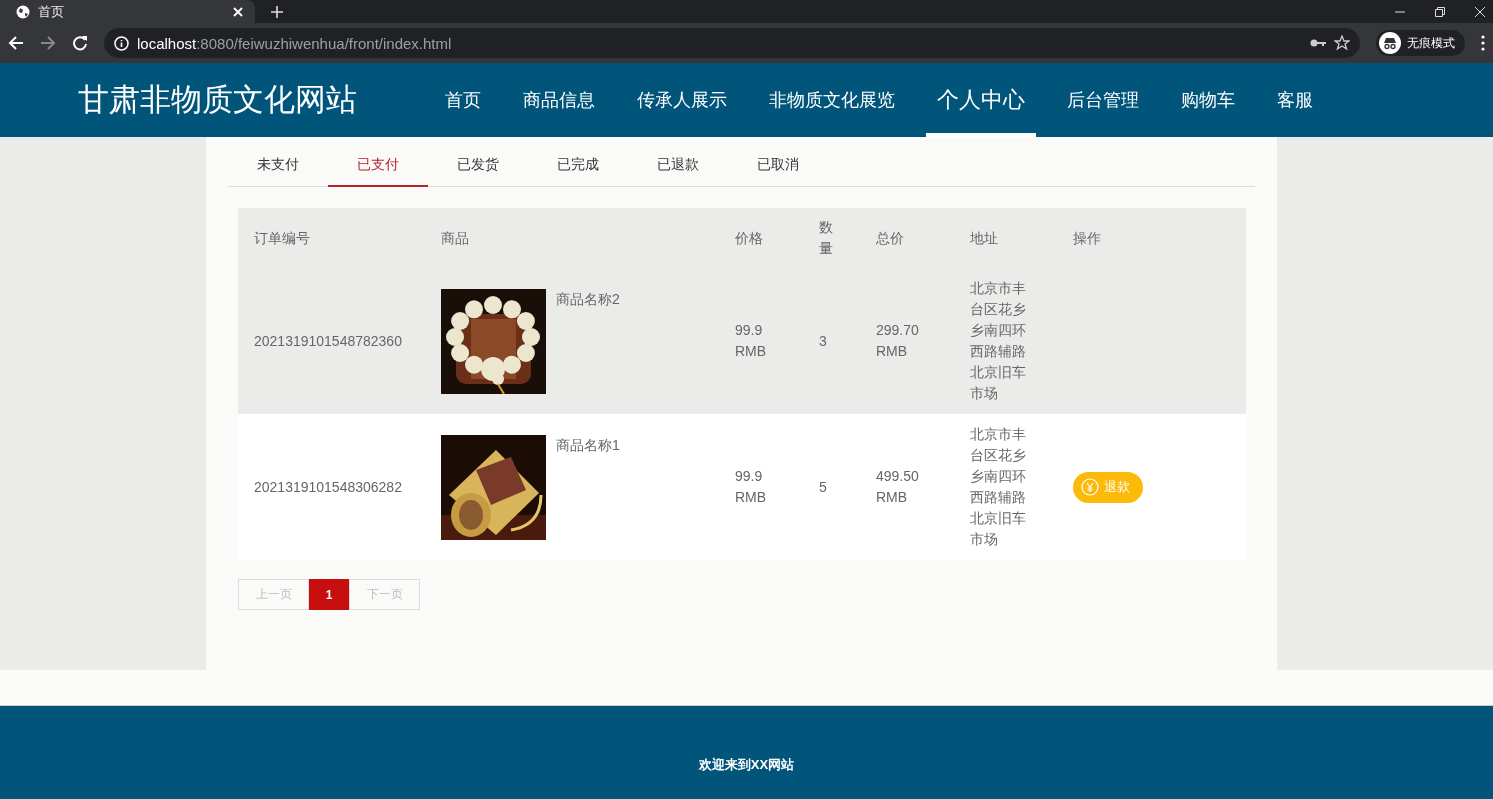  Describe the element at coordinates (897, 486) in the screenshot. I see `total-price: 499.50 RMB` at that location.